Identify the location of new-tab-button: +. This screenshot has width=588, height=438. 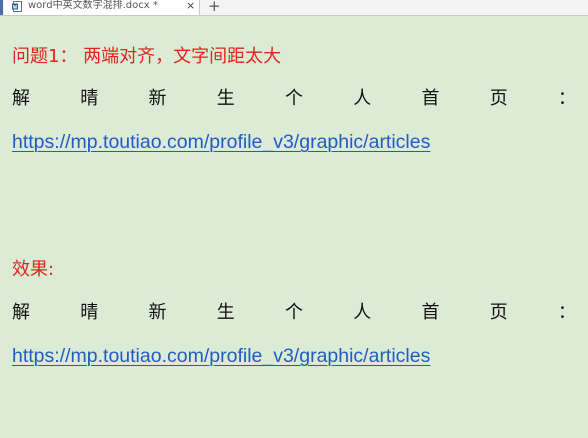
(214, 7).